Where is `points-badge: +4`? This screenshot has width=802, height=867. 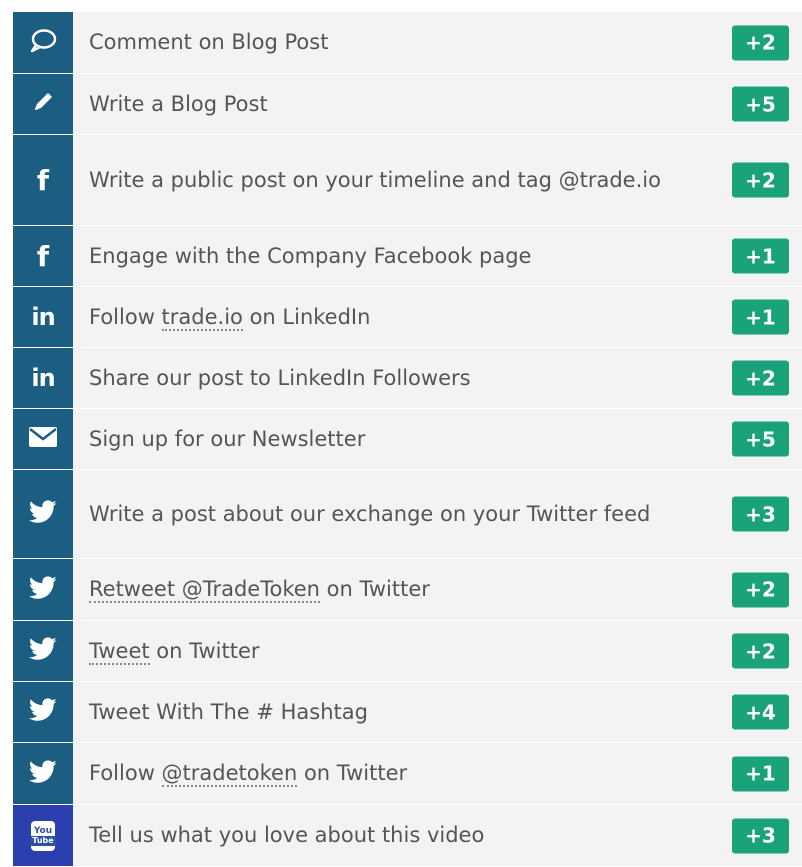 points-badge: +4 is located at coordinates (760, 712).